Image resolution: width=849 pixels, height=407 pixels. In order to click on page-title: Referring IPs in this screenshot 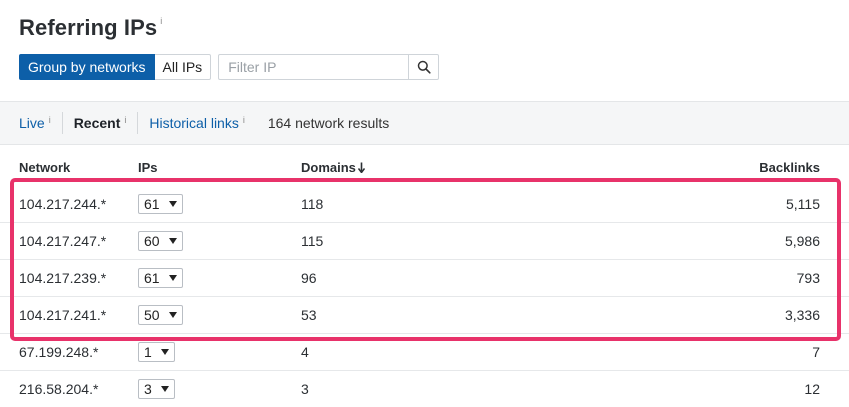, I will do `click(88, 27)`.